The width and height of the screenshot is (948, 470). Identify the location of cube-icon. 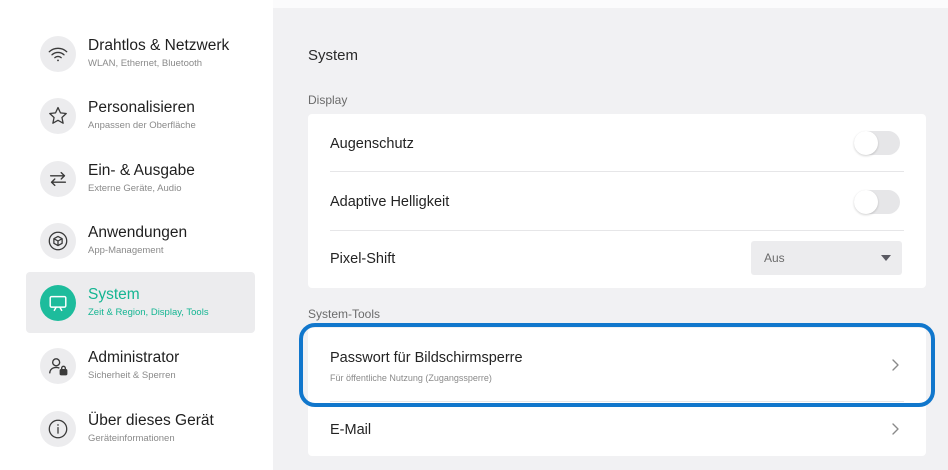
(58, 241).